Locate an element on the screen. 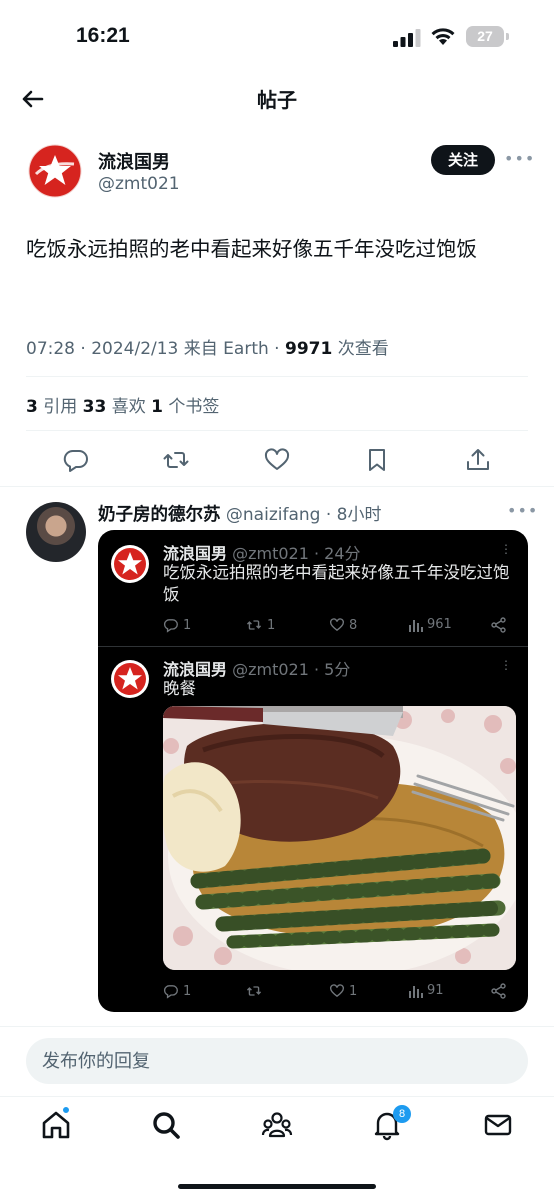 This screenshot has height=1200, width=554. status-bar: 16:21 27 is located at coordinates (277, 37).